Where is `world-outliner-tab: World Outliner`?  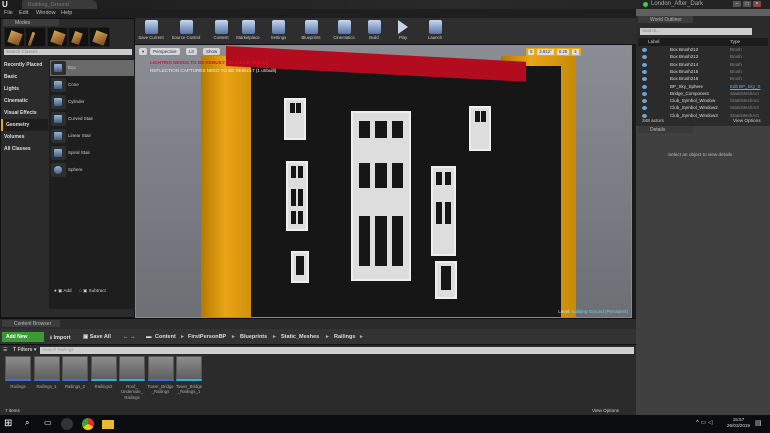
world-outliner-tab: World Outliner is located at coordinates (665, 19).